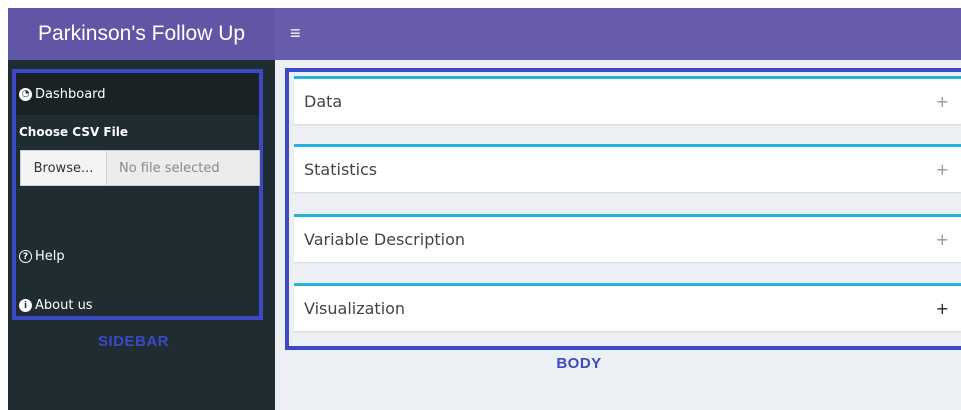 The image size is (961, 410). What do you see at coordinates (627, 307) in the screenshot?
I see `box-visualization: Visualization +` at bounding box center [627, 307].